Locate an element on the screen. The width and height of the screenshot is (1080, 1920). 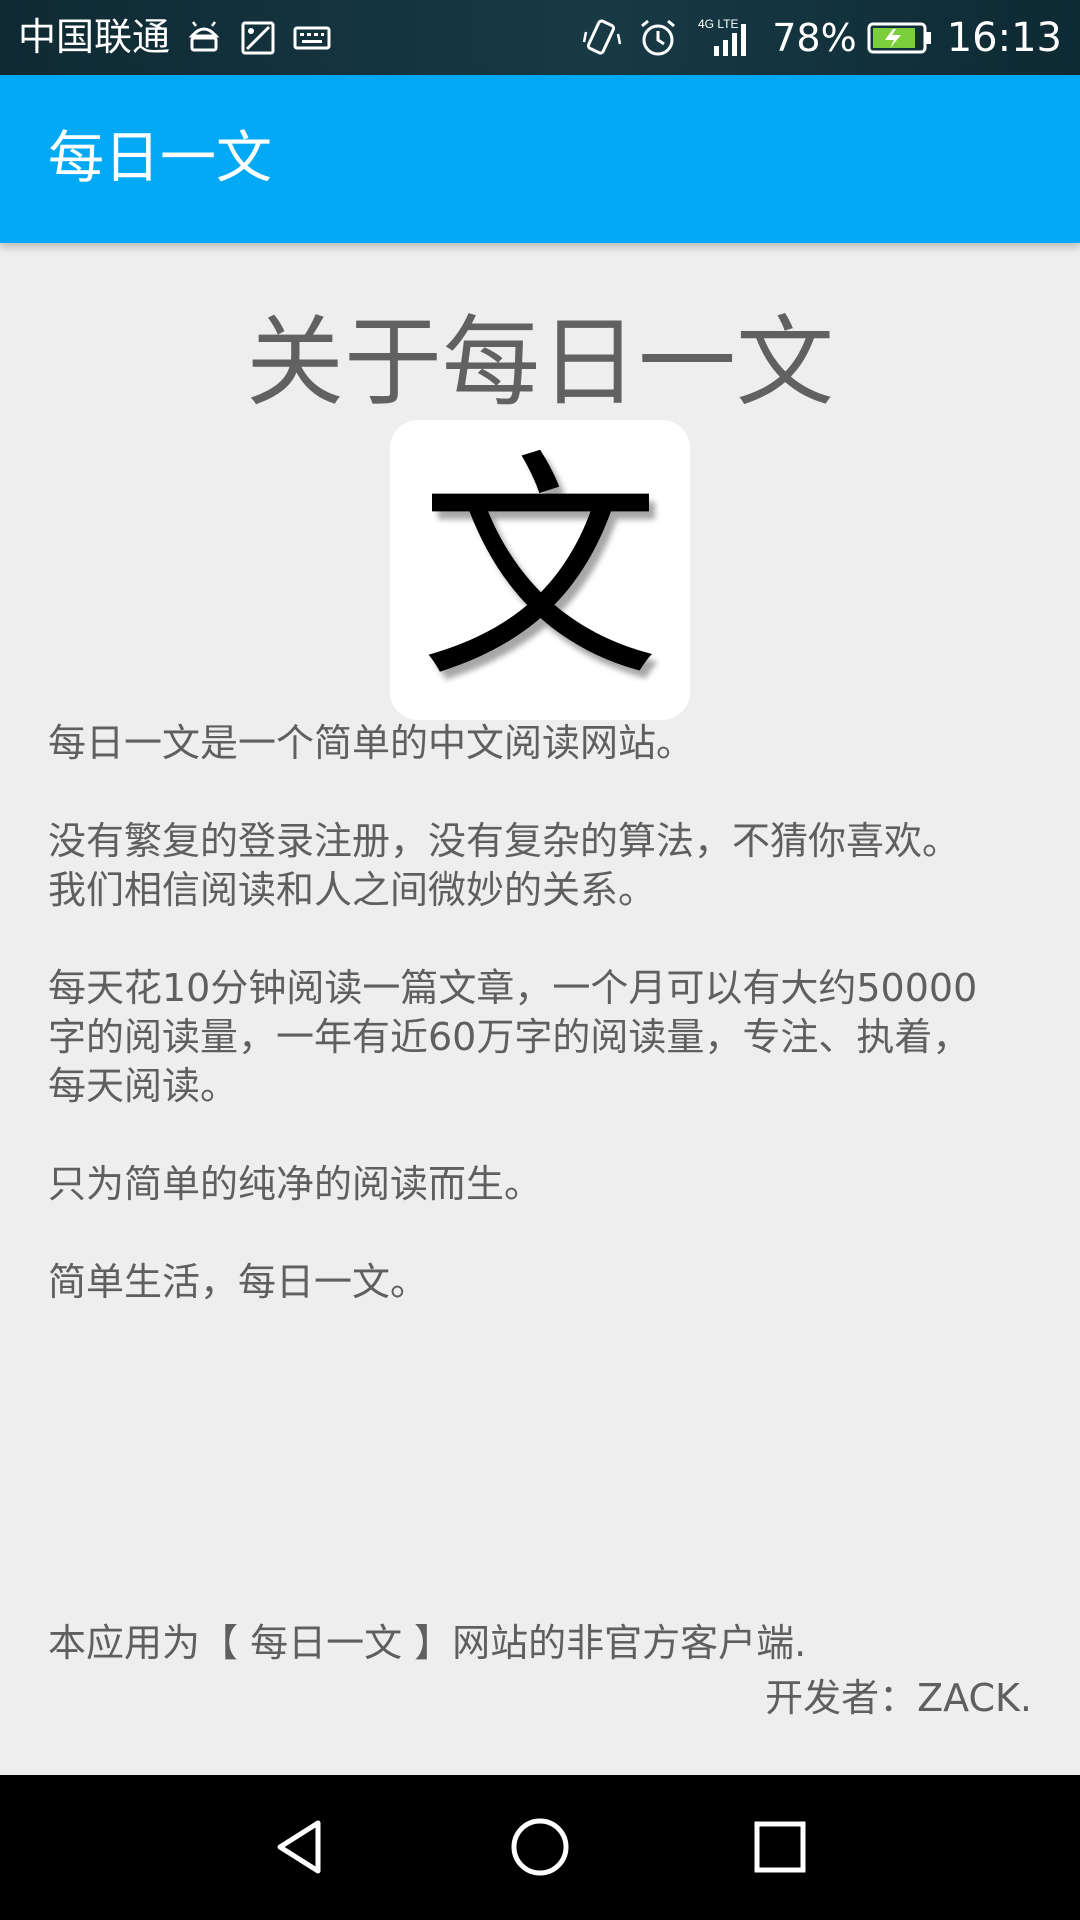
navigation-bar is located at coordinates (540, 1847).